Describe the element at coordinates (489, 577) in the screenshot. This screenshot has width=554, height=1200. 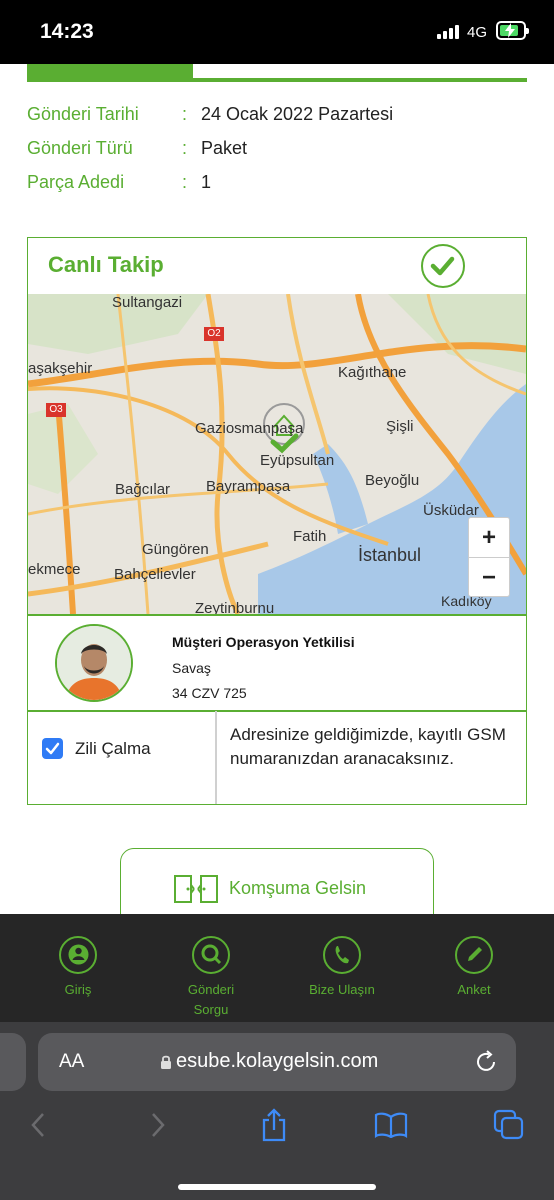
I see `zoom-out-button: −` at that location.